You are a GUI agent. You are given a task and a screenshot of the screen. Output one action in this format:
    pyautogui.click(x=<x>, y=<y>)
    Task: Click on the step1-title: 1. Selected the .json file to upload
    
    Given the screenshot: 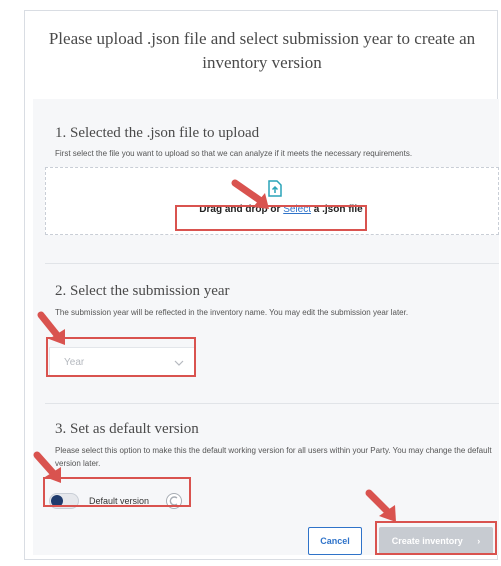 What is the action you would take?
    pyautogui.click(x=157, y=133)
    